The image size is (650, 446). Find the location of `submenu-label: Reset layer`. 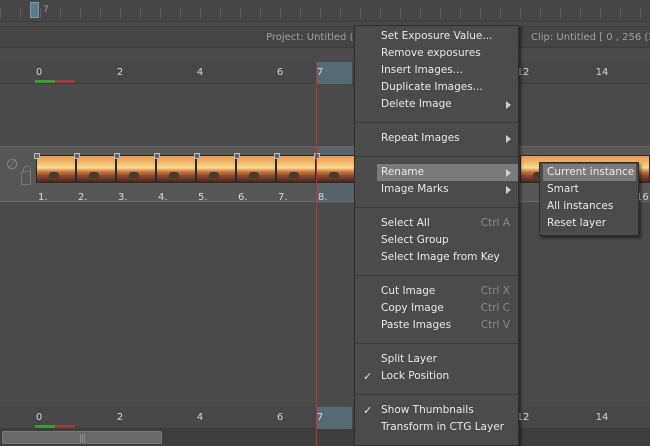

submenu-label: Reset layer is located at coordinates (577, 223).